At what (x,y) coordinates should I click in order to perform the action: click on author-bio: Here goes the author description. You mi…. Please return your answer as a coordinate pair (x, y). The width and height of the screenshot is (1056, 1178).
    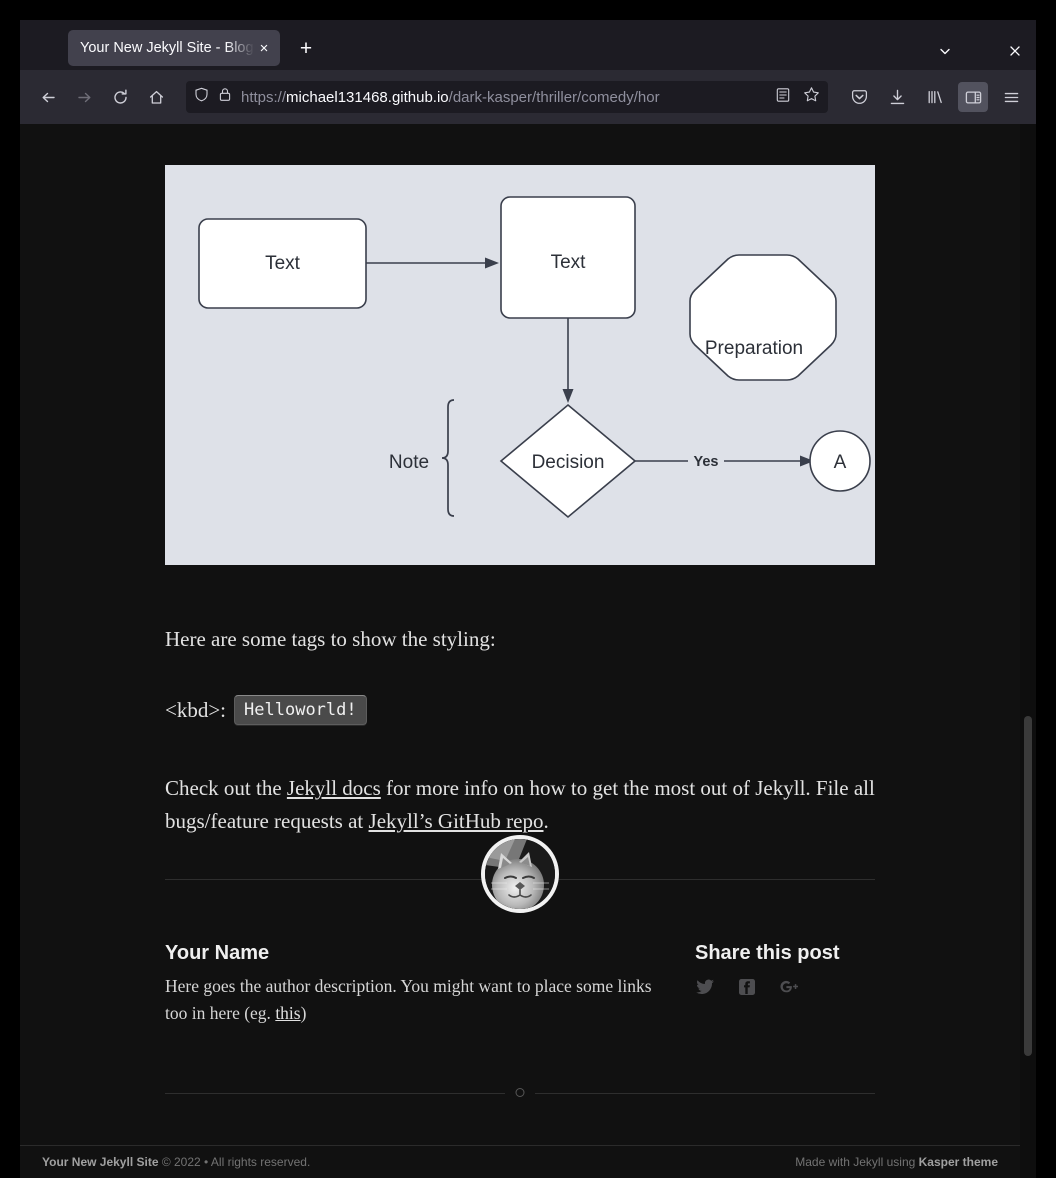
    Looking at the image, I should click on (415, 1000).